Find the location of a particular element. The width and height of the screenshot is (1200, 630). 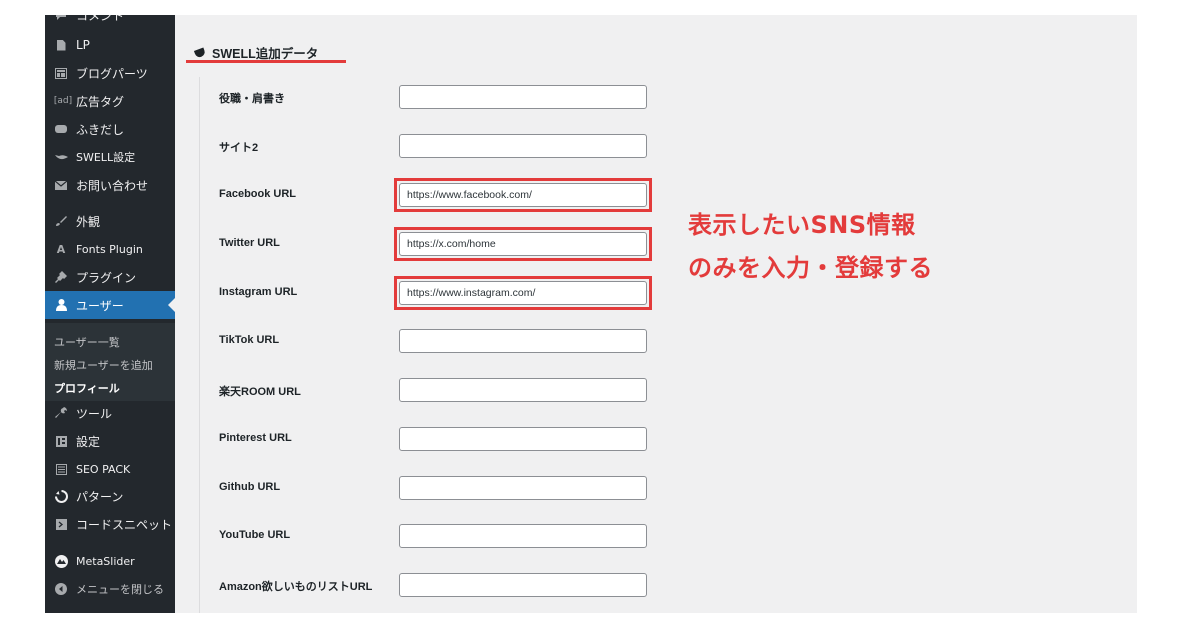

submenu-profile: プロフィール is located at coordinates (87, 388).